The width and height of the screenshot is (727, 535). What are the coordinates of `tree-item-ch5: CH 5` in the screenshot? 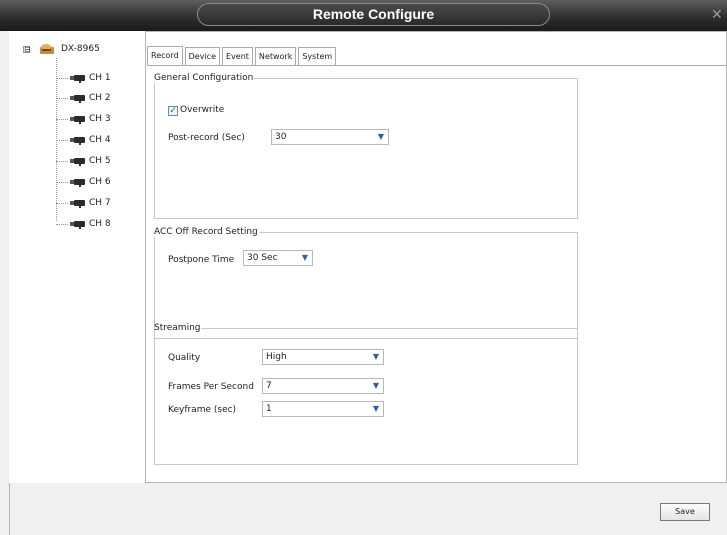 It's located at (83, 161).